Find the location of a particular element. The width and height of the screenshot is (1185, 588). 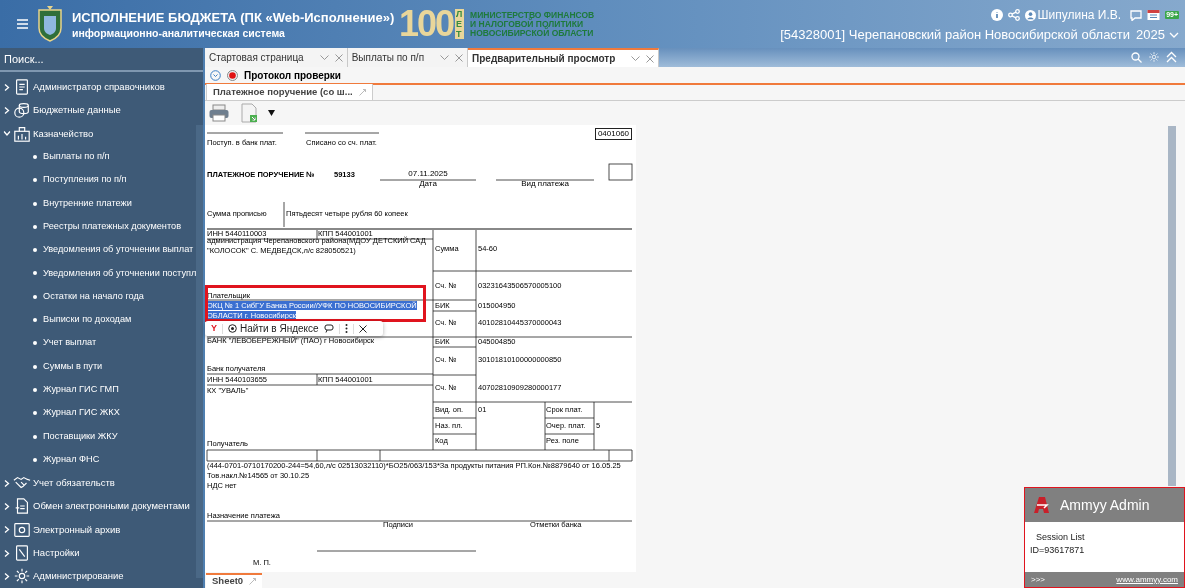

menu-item: Уведомления об уточнении выплат is located at coordinates (118, 250).